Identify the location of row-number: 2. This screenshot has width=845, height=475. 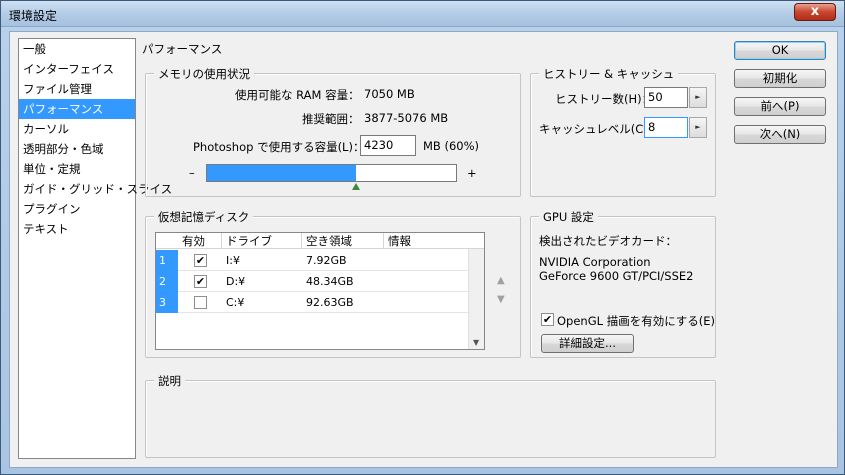
(167, 281).